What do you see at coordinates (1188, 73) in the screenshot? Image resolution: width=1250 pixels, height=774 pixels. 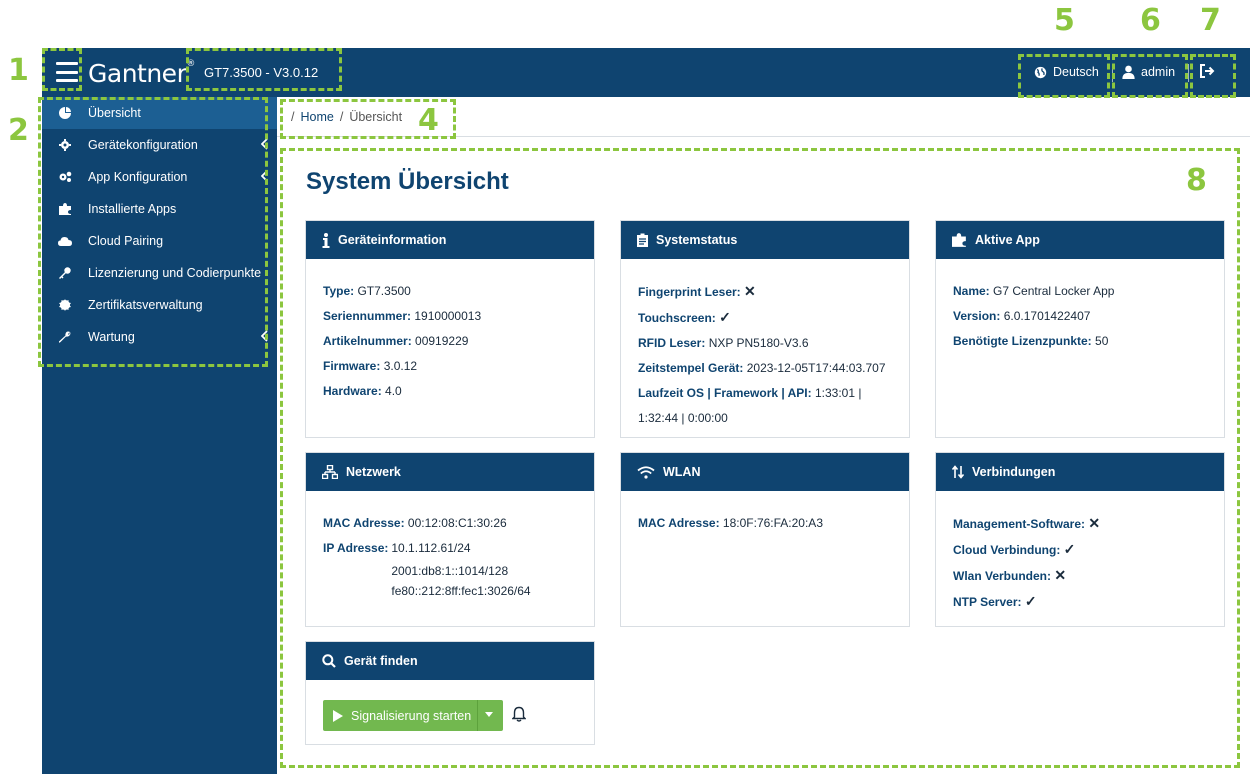 I see `topbar-divider` at bounding box center [1188, 73].